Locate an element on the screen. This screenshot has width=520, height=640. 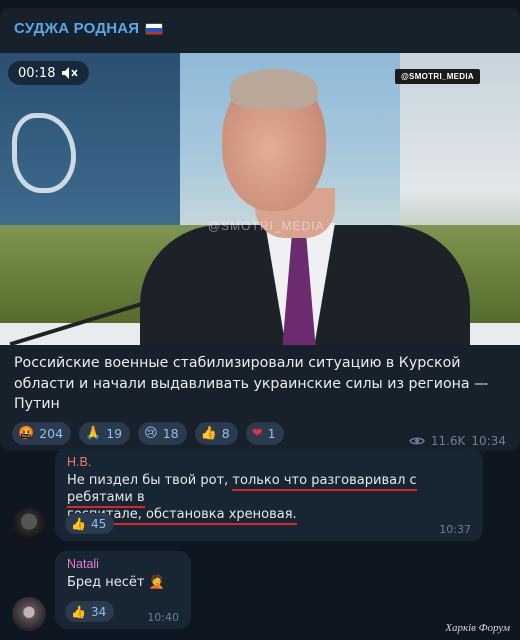
speaker-icon is located at coordinates (70, 73).